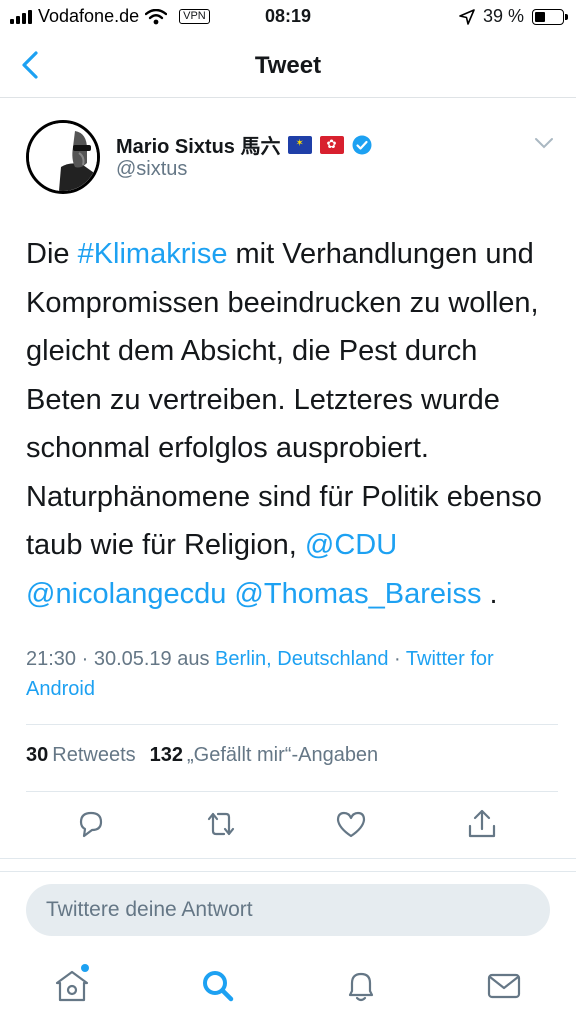 The width and height of the screenshot is (576, 1024). Describe the element at coordinates (221, 824) in the screenshot. I see `retweet-icon` at that location.